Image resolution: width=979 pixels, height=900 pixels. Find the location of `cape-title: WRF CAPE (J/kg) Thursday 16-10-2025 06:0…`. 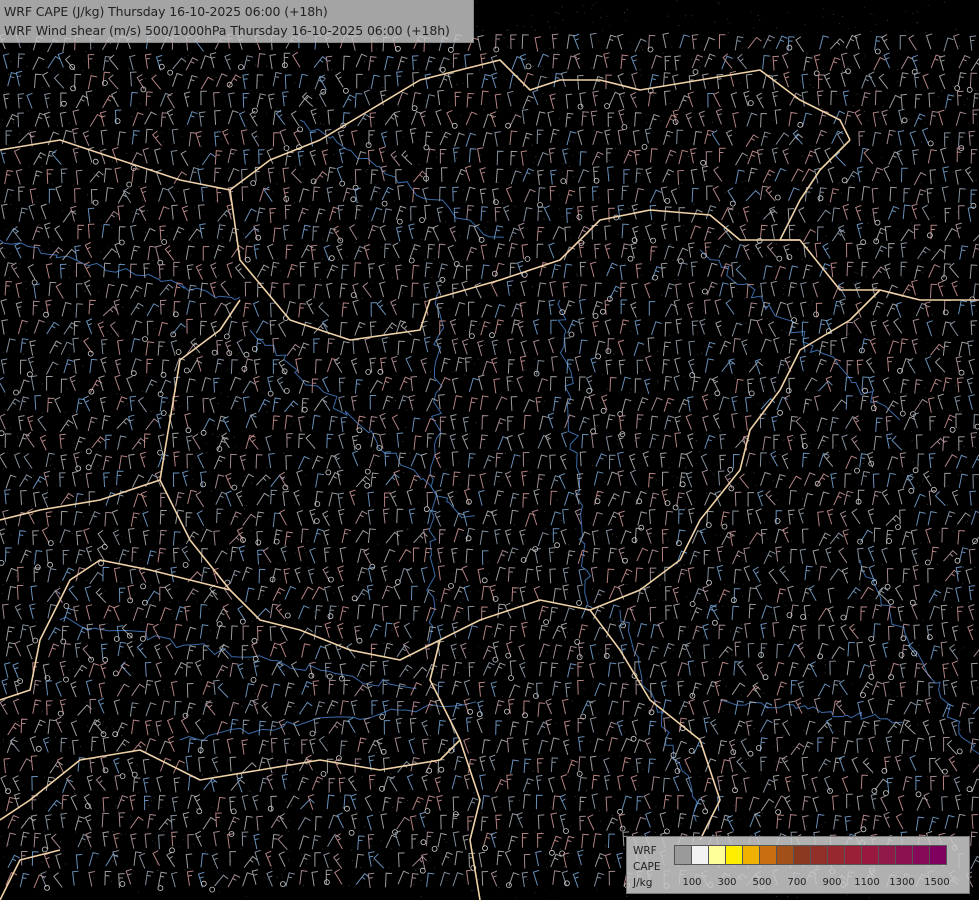

cape-title: WRF CAPE (J/kg) Thursday 16-10-2025 06:0… is located at coordinates (166, 11).